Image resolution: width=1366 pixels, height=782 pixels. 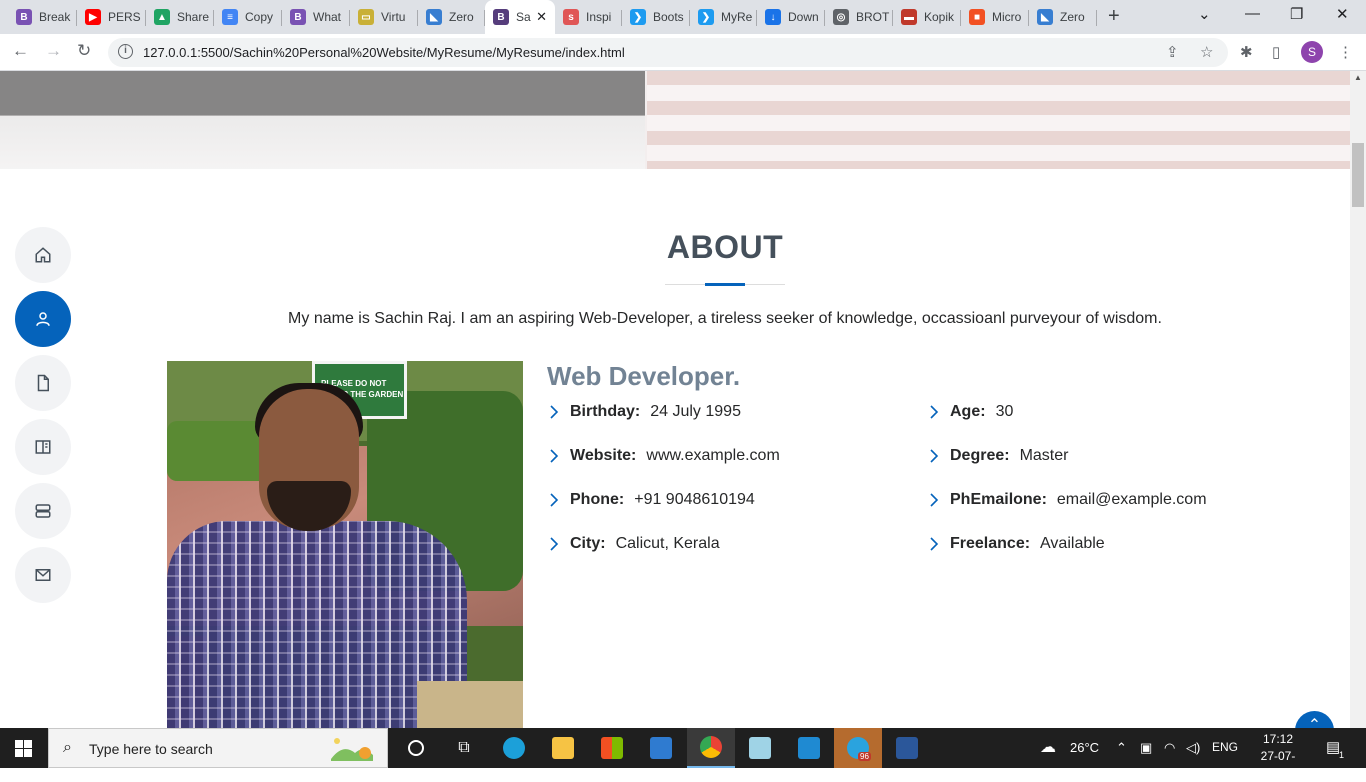 What do you see at coordinates (841, 17) in the screenshot?
I see `globe-icon: ◎` at bounding box center [841, 17].